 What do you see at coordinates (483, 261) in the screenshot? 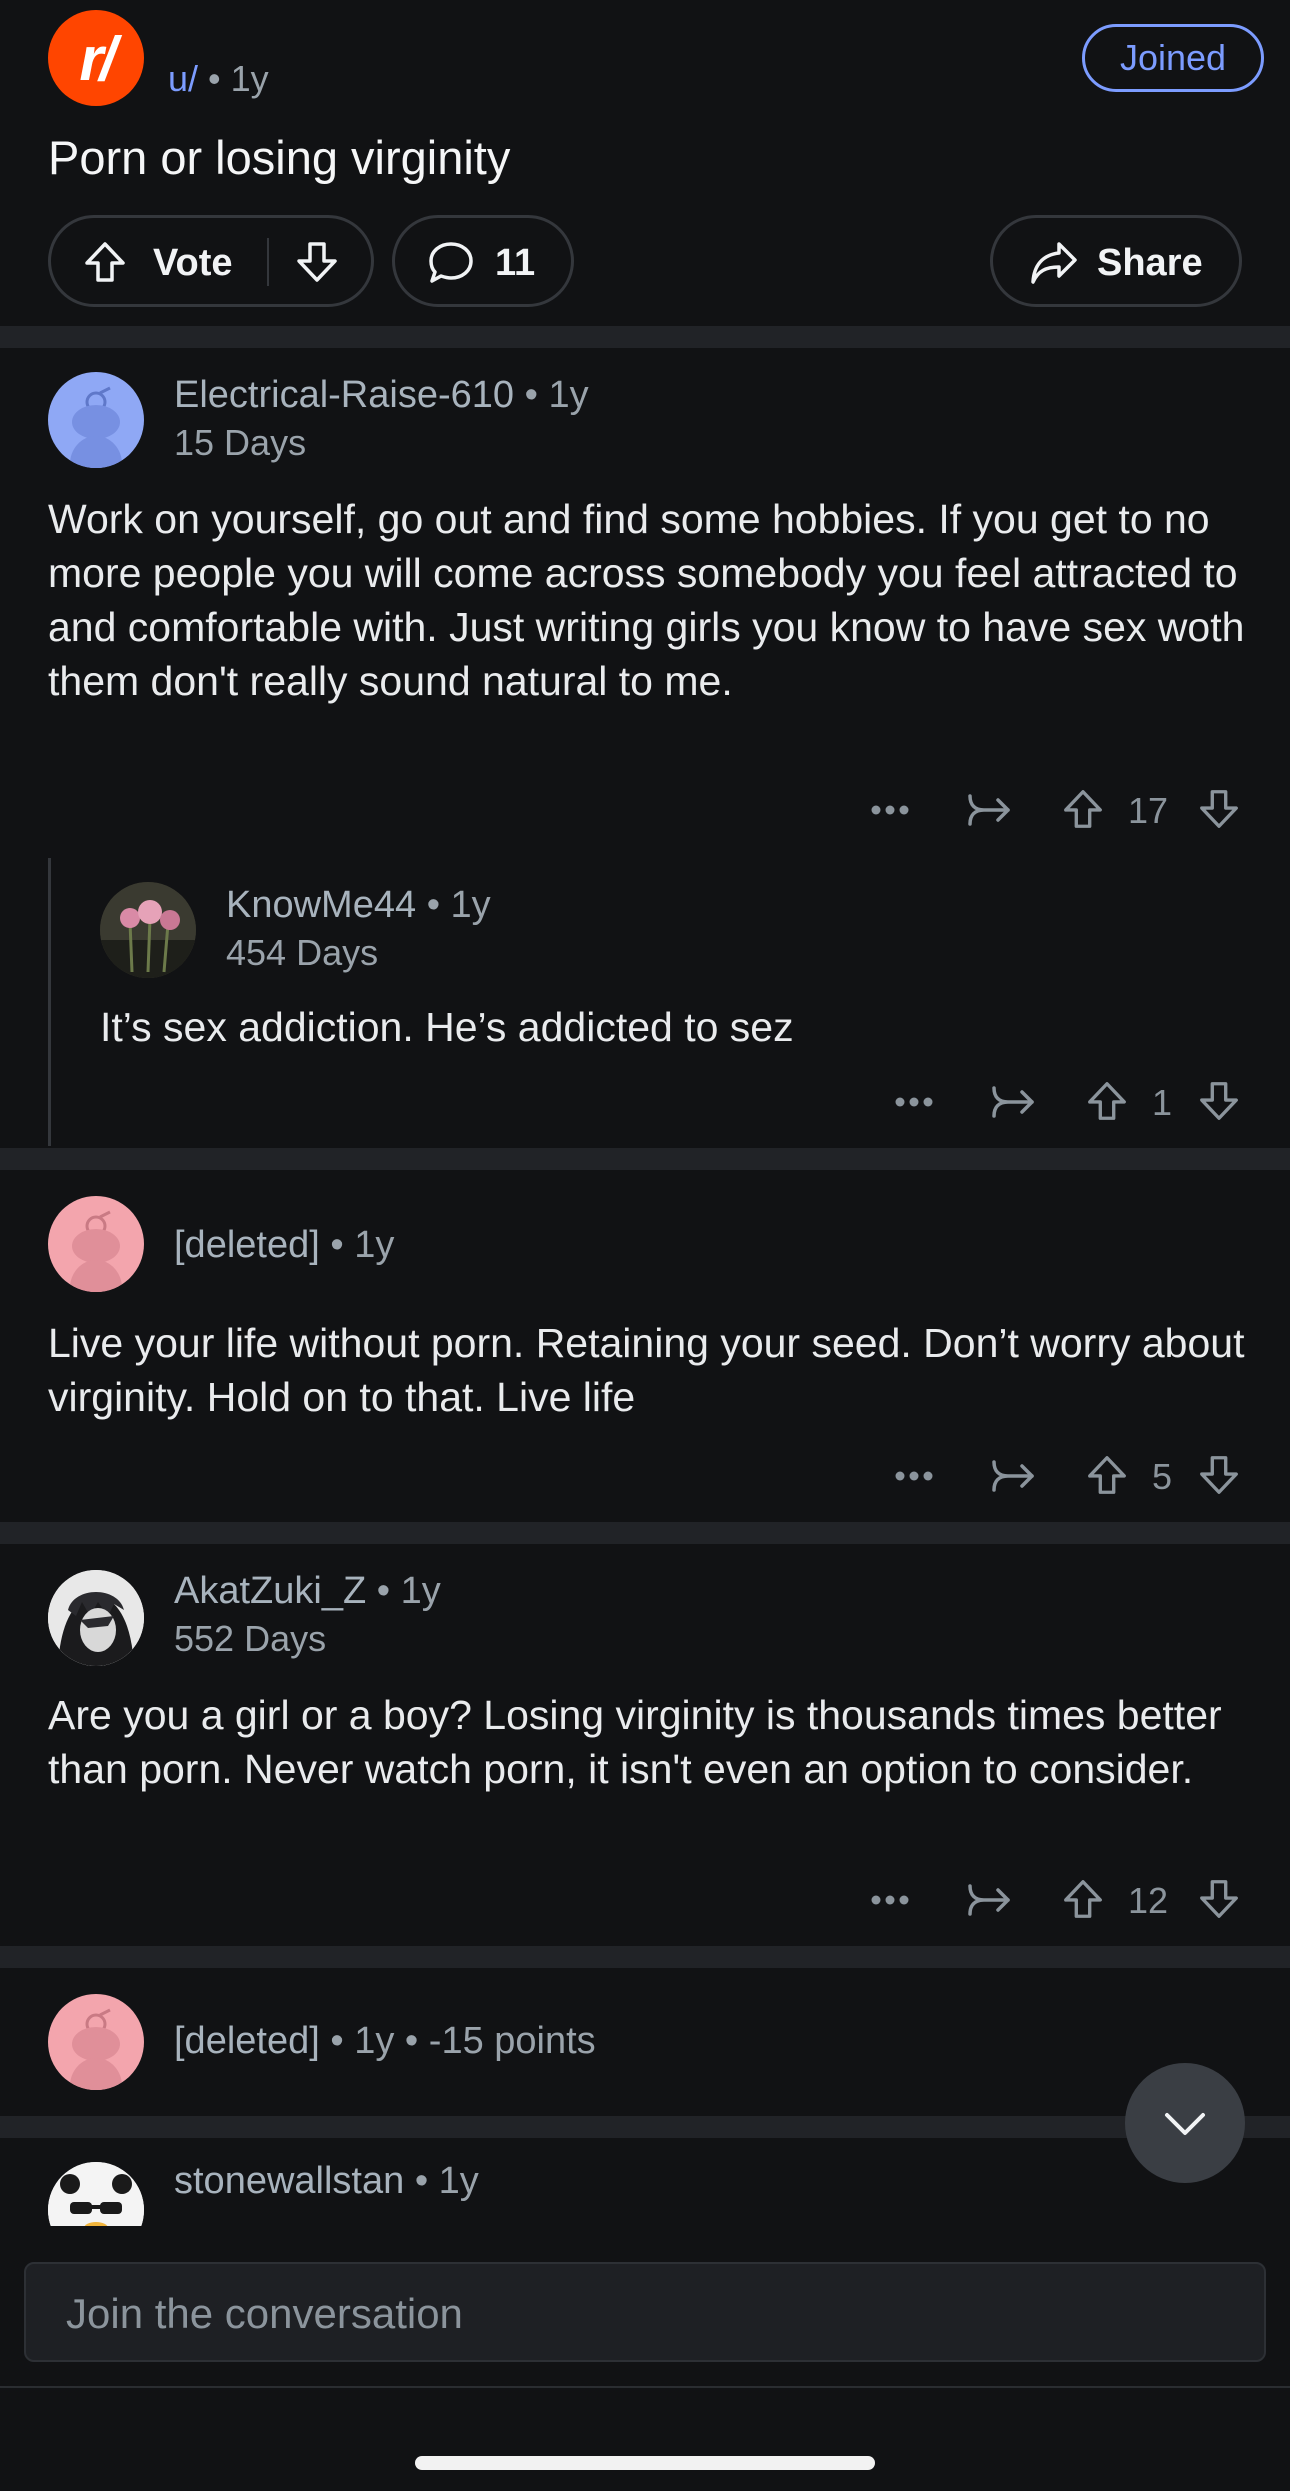
I see `comments-button: 11` at bounding box center [483, 261].